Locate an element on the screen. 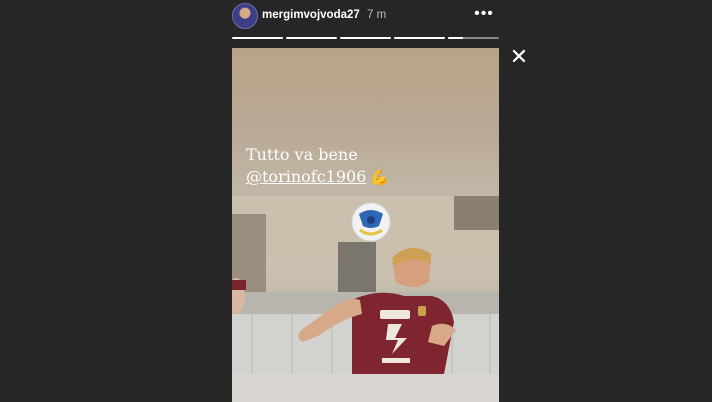 This screenshot has width=712, height=402. close-icon: ✕ is located at coordinates (519, 56).